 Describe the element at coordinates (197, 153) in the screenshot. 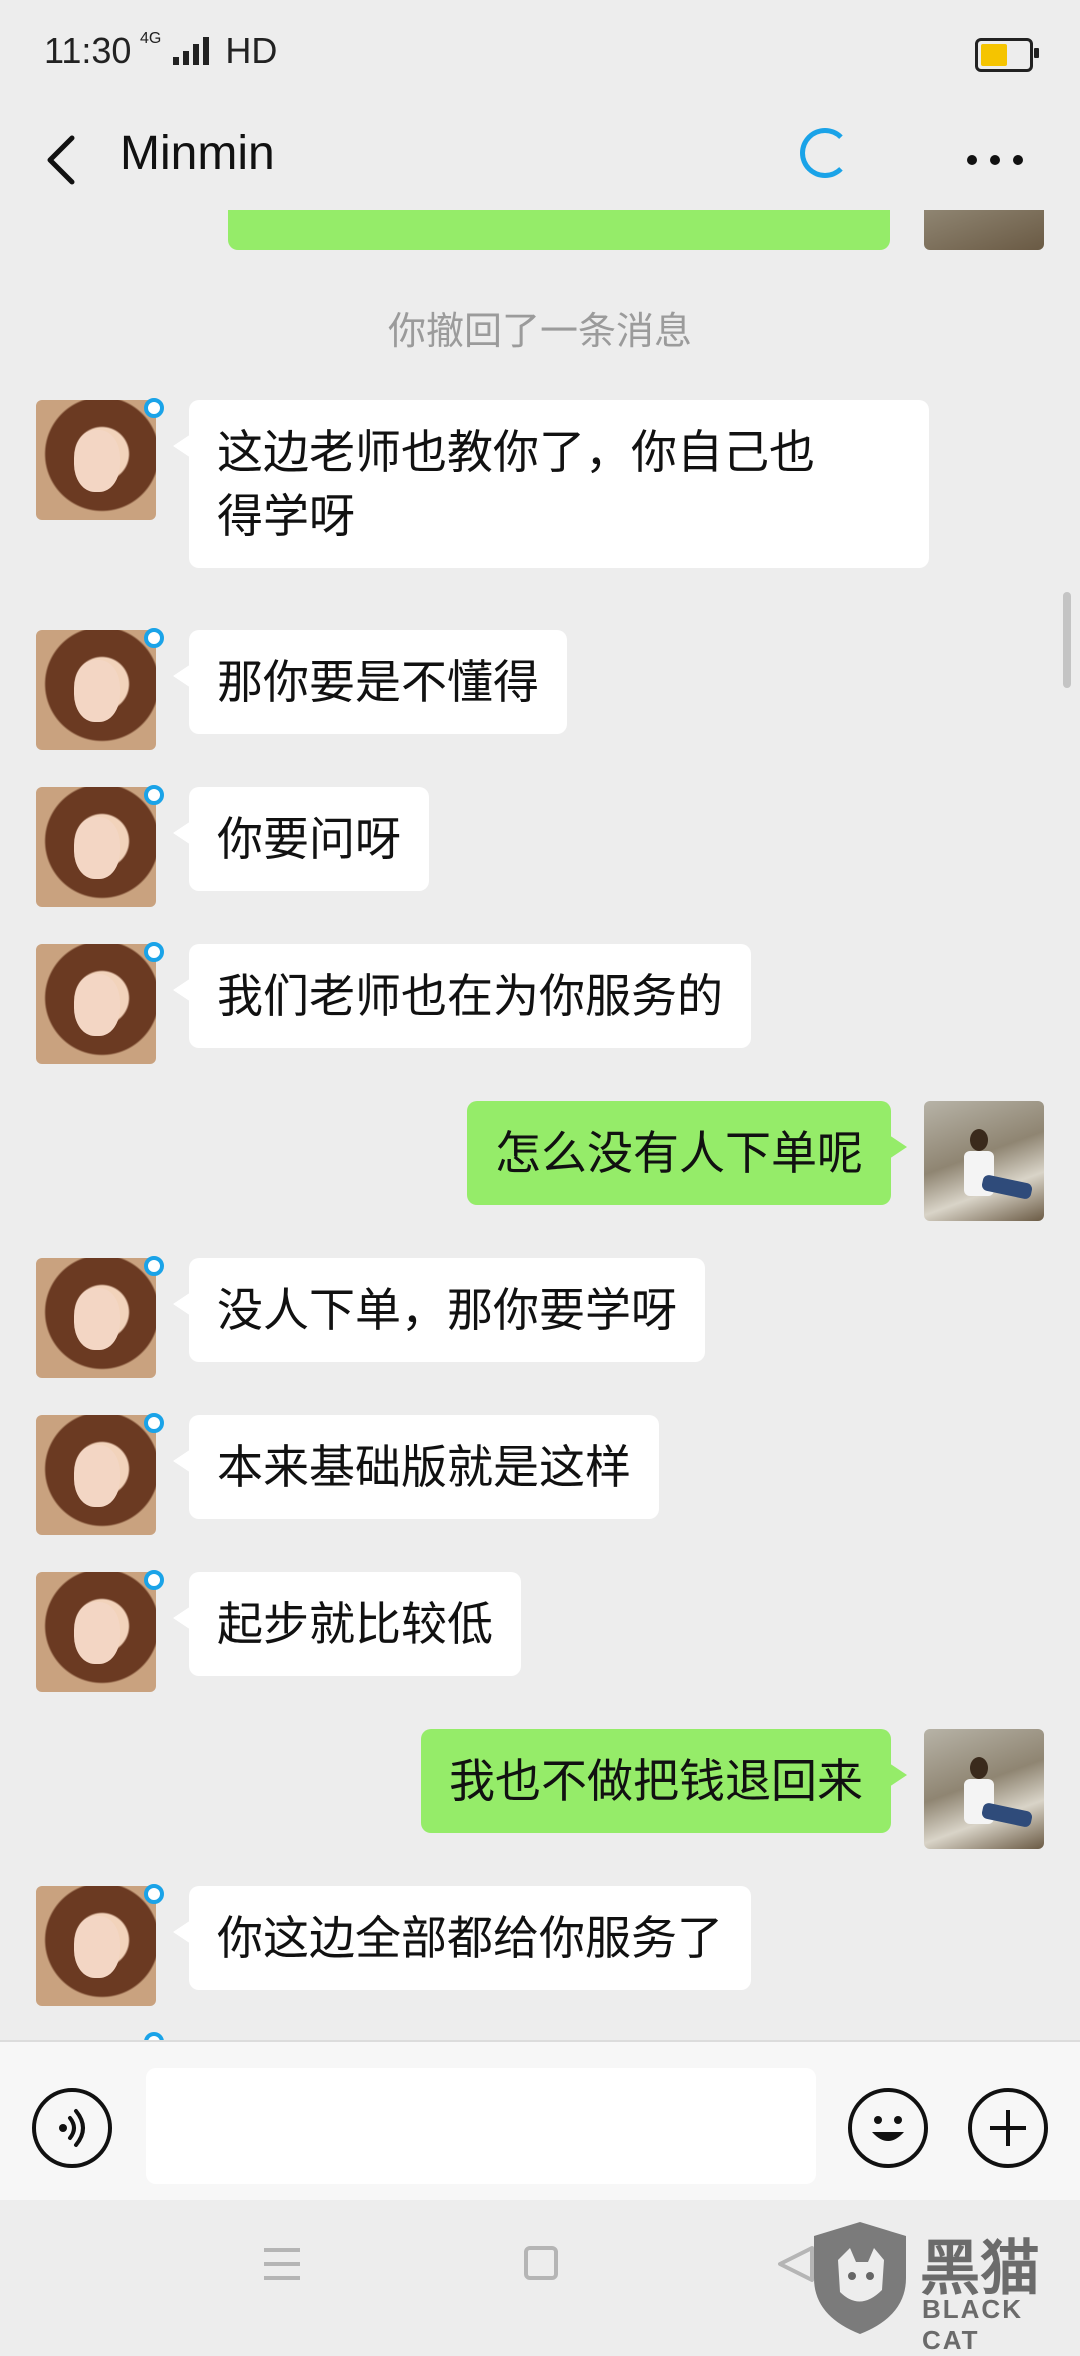

I see `chat-title: Minmin` at that location.